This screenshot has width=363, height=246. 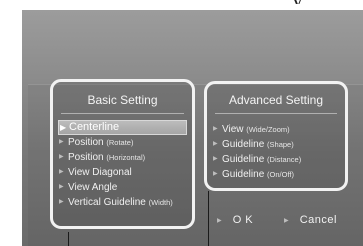 I want to click on menu-item-guideline-distance: ▶ Guideline (Distance), so click(x=276, y=159).